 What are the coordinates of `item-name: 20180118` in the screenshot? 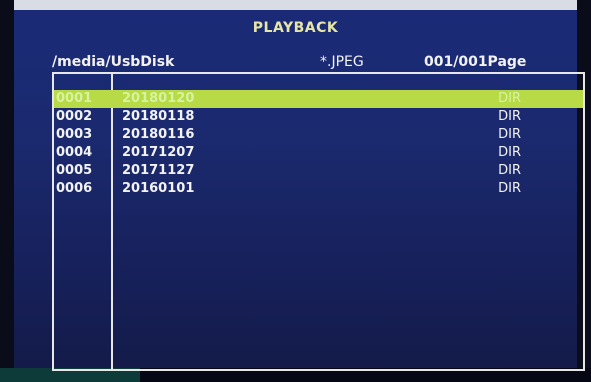 It's located at (158, 116).